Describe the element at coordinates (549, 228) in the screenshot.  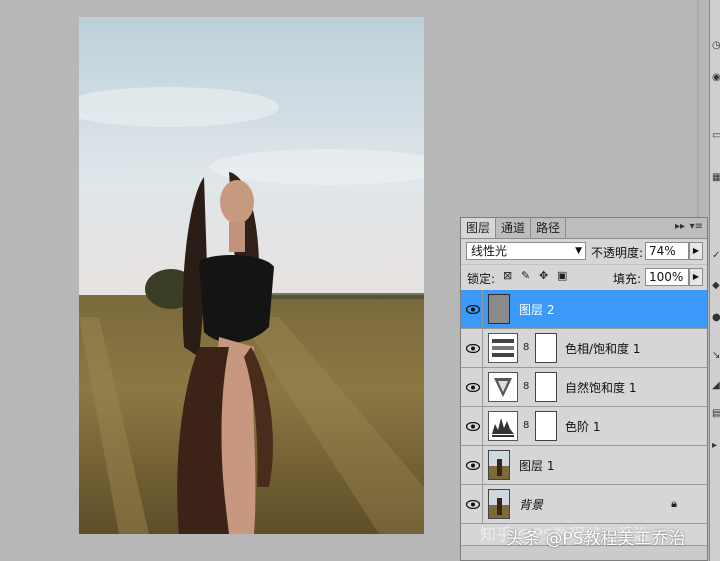
I see `tab-paths: 路径` at that location.